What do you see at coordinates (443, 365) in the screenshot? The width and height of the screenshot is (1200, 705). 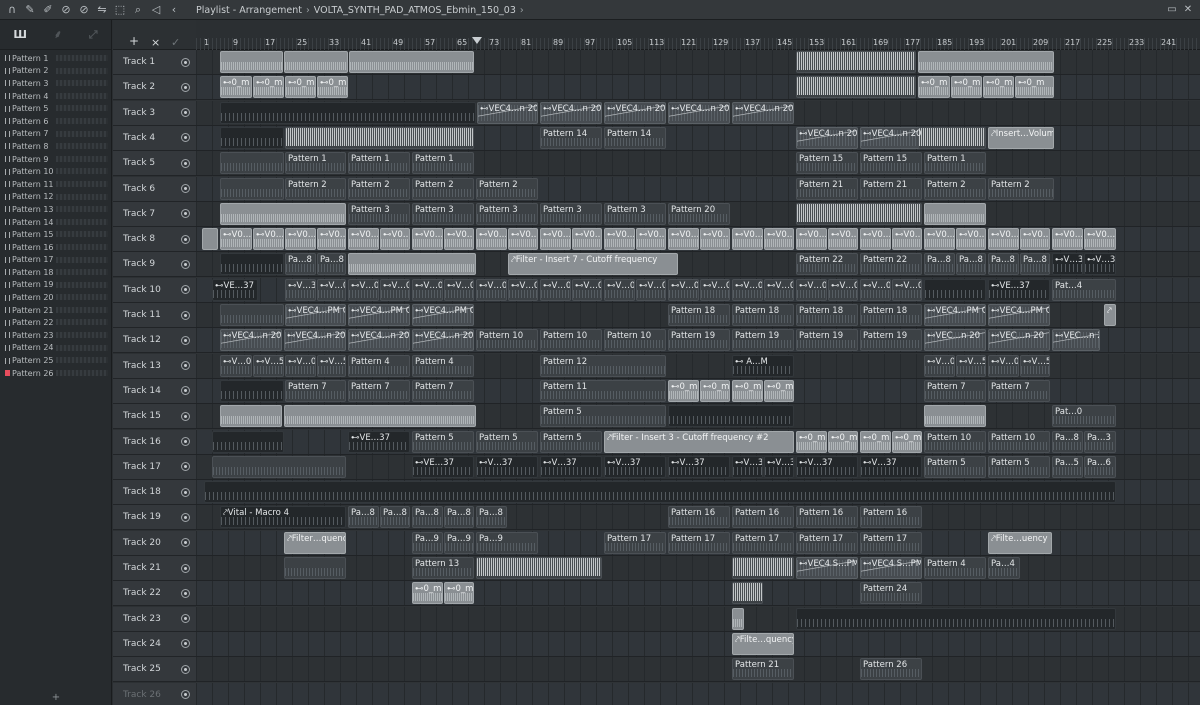 I see `pattern-clip: Pattern 4` at bounding box center [443, 365].